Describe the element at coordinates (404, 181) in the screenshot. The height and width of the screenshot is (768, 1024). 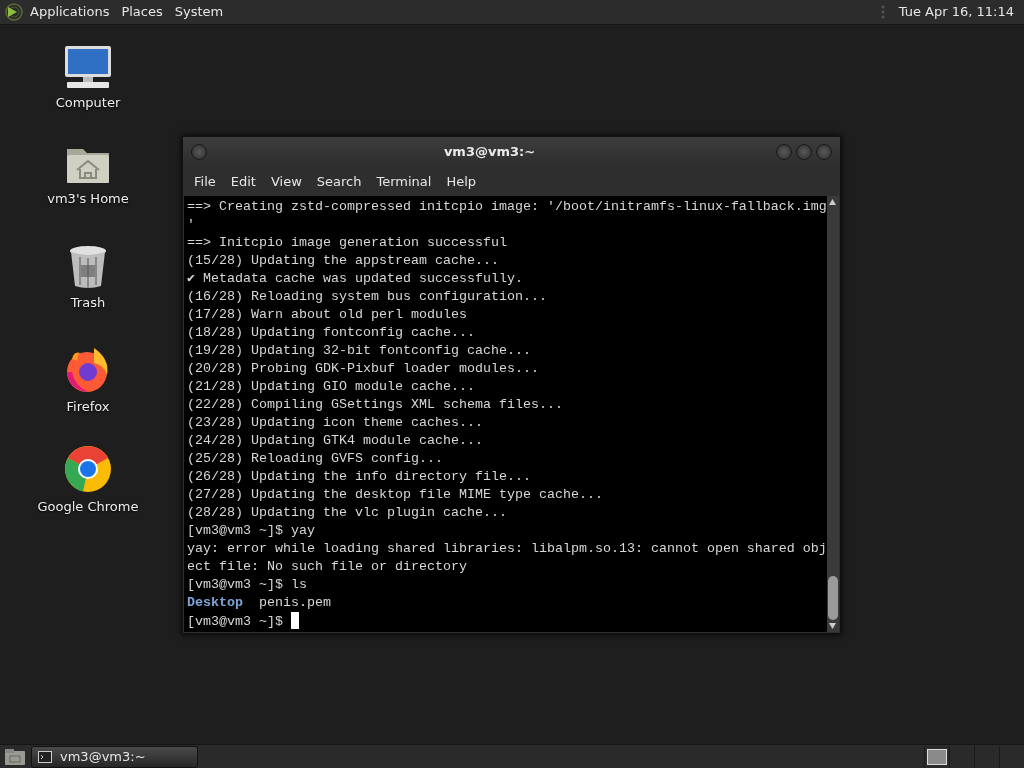
I see `menu-item: Terminal` at that location.